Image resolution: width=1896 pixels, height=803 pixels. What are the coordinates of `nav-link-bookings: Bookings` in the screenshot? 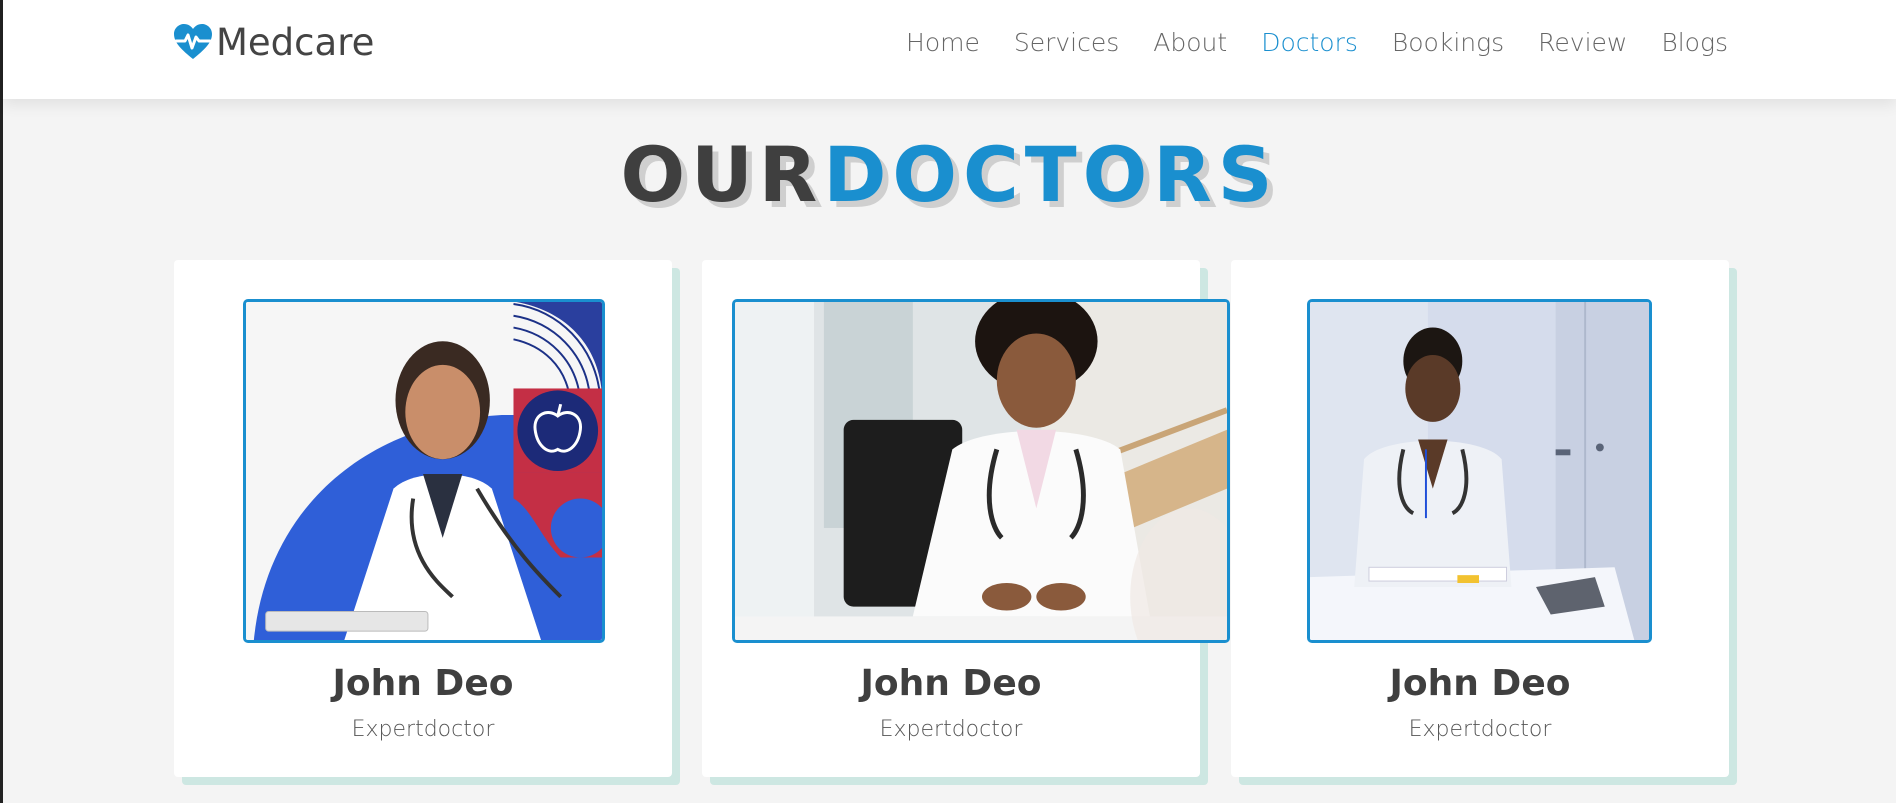 It's located at (1448, 42).